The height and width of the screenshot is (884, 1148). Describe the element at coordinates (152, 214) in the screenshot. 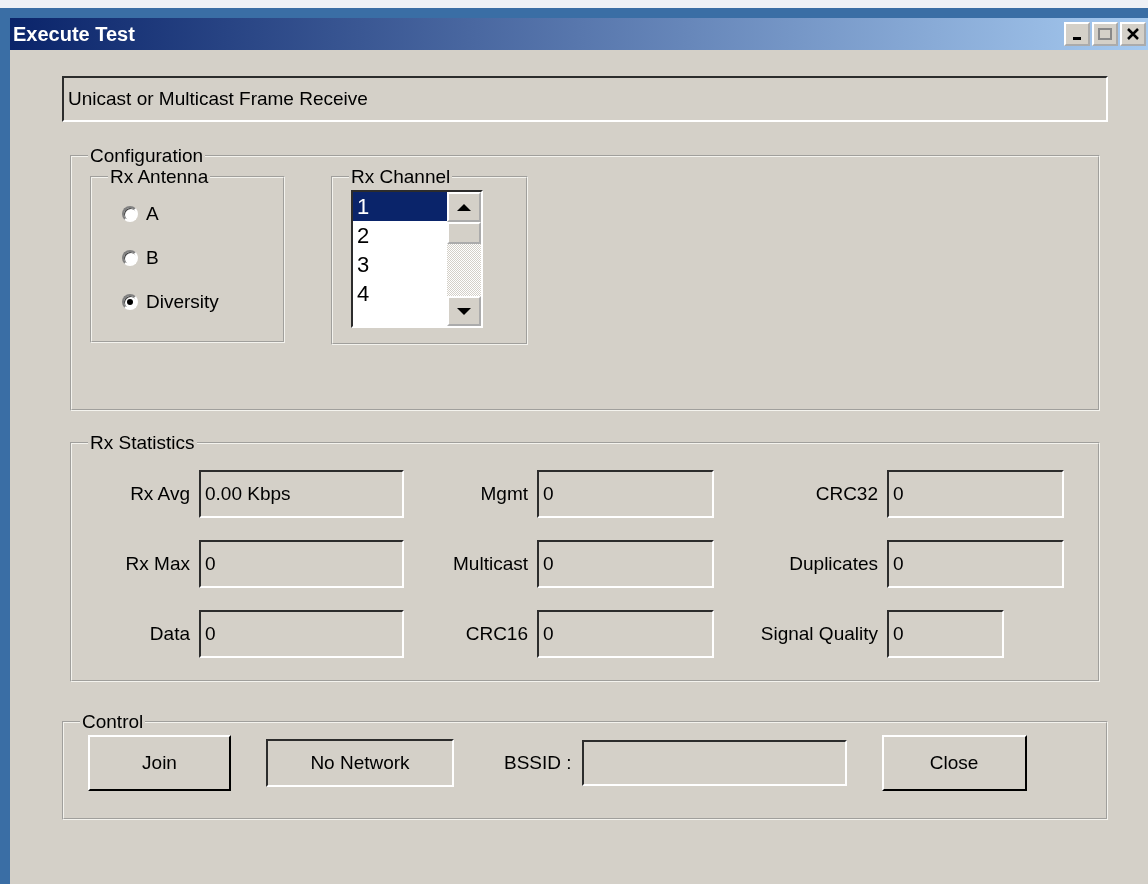

I see `radio-label: A` at that location.